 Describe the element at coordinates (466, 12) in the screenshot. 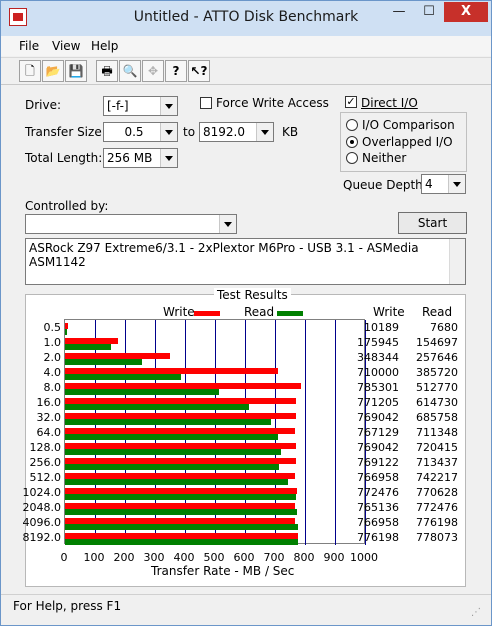

I see `close-button: X` at that location.